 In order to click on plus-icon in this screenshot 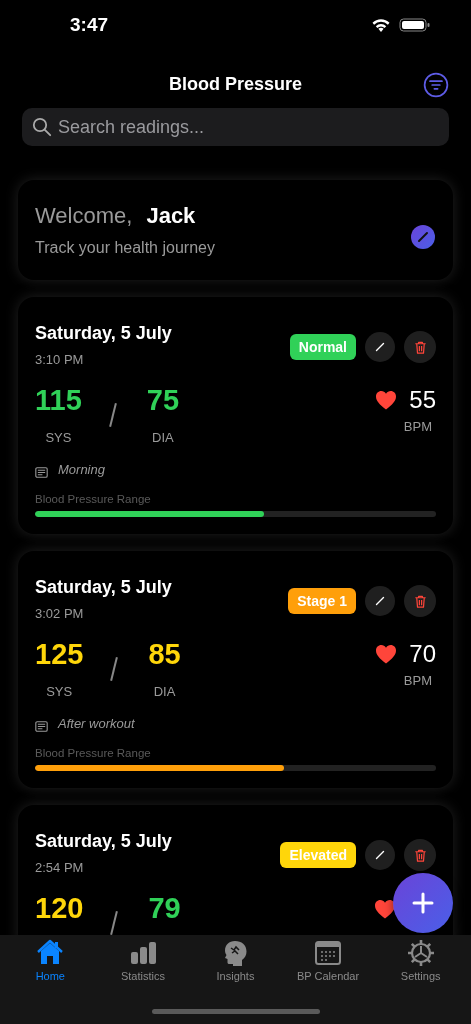, I will do `click(423, 903)`.